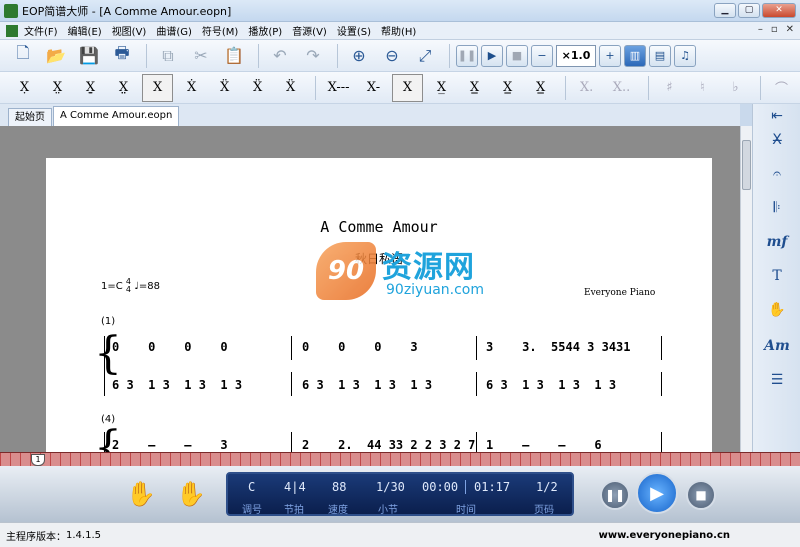 Image resolution: width=800 pixels, height=547 pixels. What do you see at coordinates (56, 56) in the screenshot?
I see `open-folder-icon: 📂` at bounding box center [56, 56].